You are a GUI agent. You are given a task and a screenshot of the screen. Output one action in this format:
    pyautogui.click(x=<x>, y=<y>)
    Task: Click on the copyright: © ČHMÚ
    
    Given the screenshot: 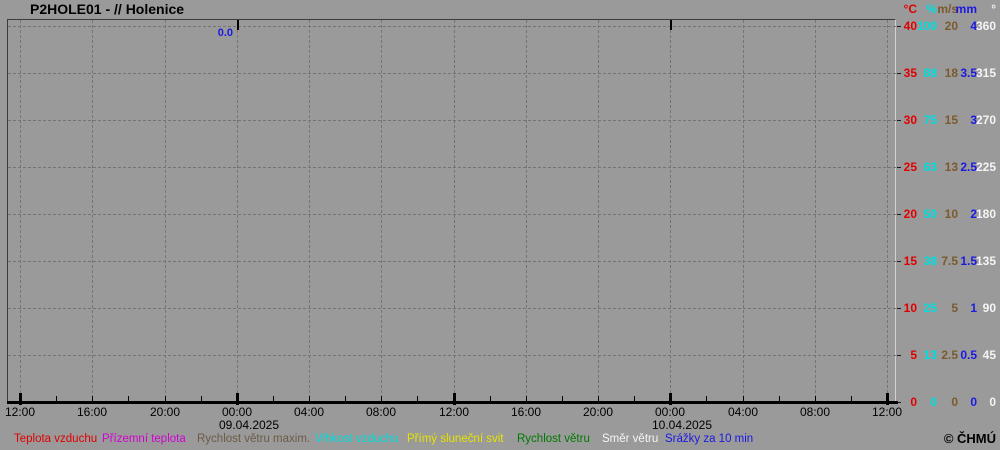 What is the action you would take?
    pyautogui.click(x=969, y=438)
    